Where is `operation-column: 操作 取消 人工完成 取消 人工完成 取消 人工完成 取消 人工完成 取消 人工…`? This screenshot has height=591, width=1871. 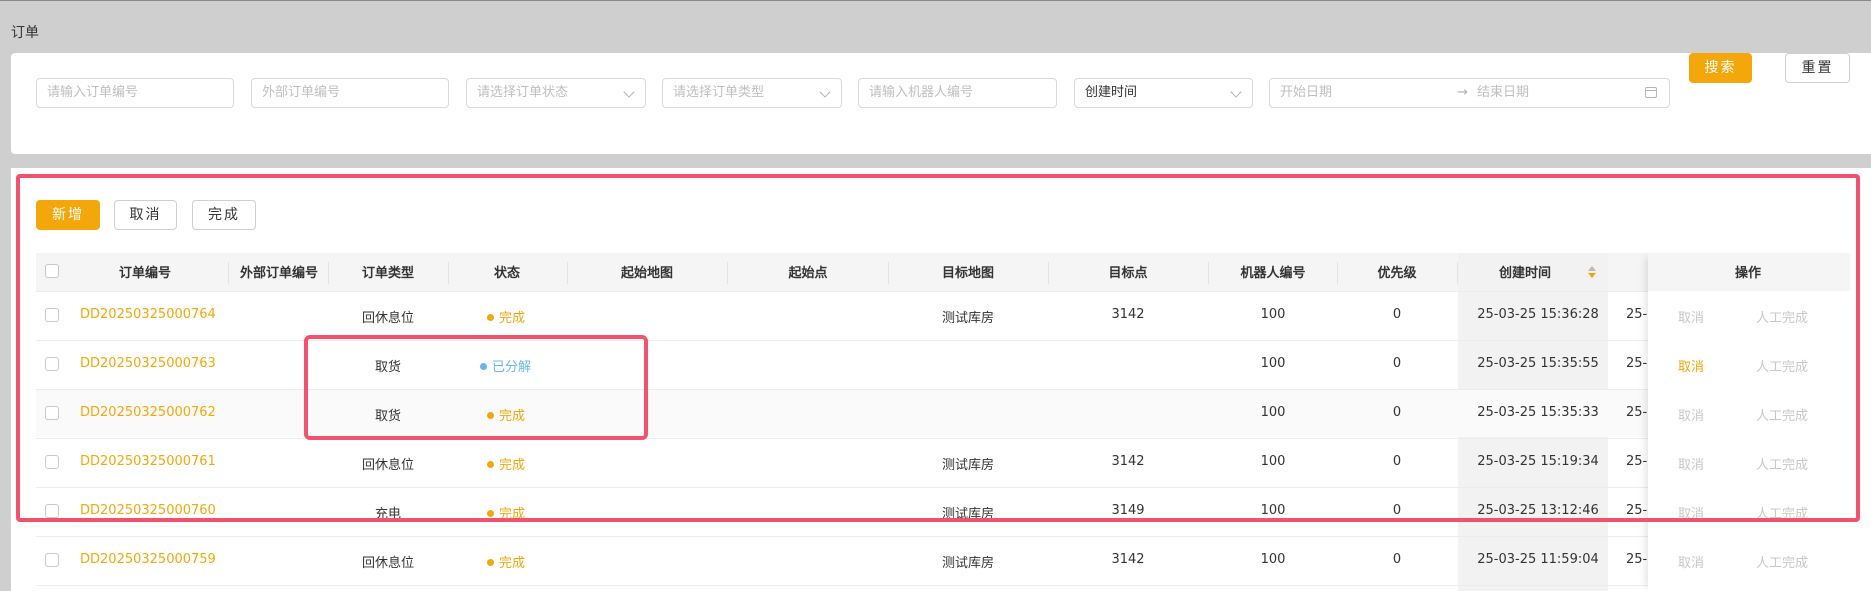
operation-column: 操作 取消 人工完成 取消 人工完成 取消 人工完成 取消 人工完成 取消 人工… is located at coordinates (1749, 422).